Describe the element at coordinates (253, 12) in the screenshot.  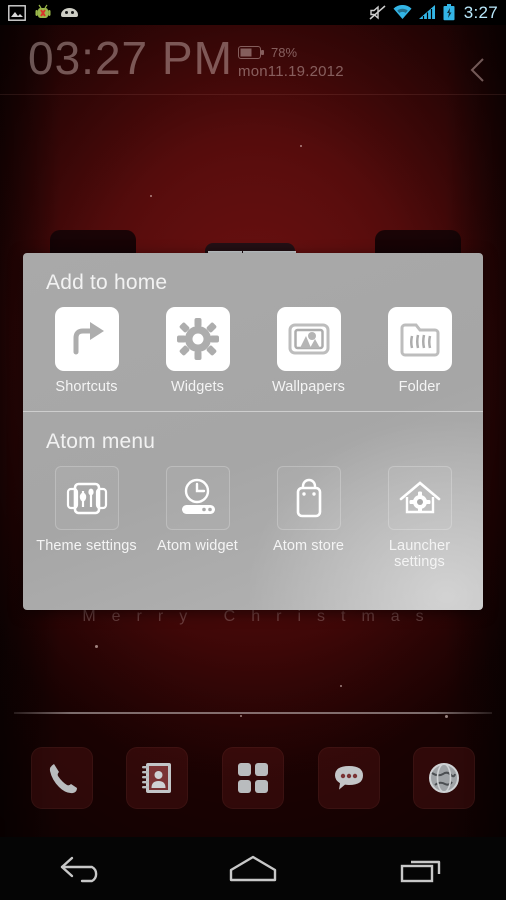
I see `status-bar: 3:27` at that location.